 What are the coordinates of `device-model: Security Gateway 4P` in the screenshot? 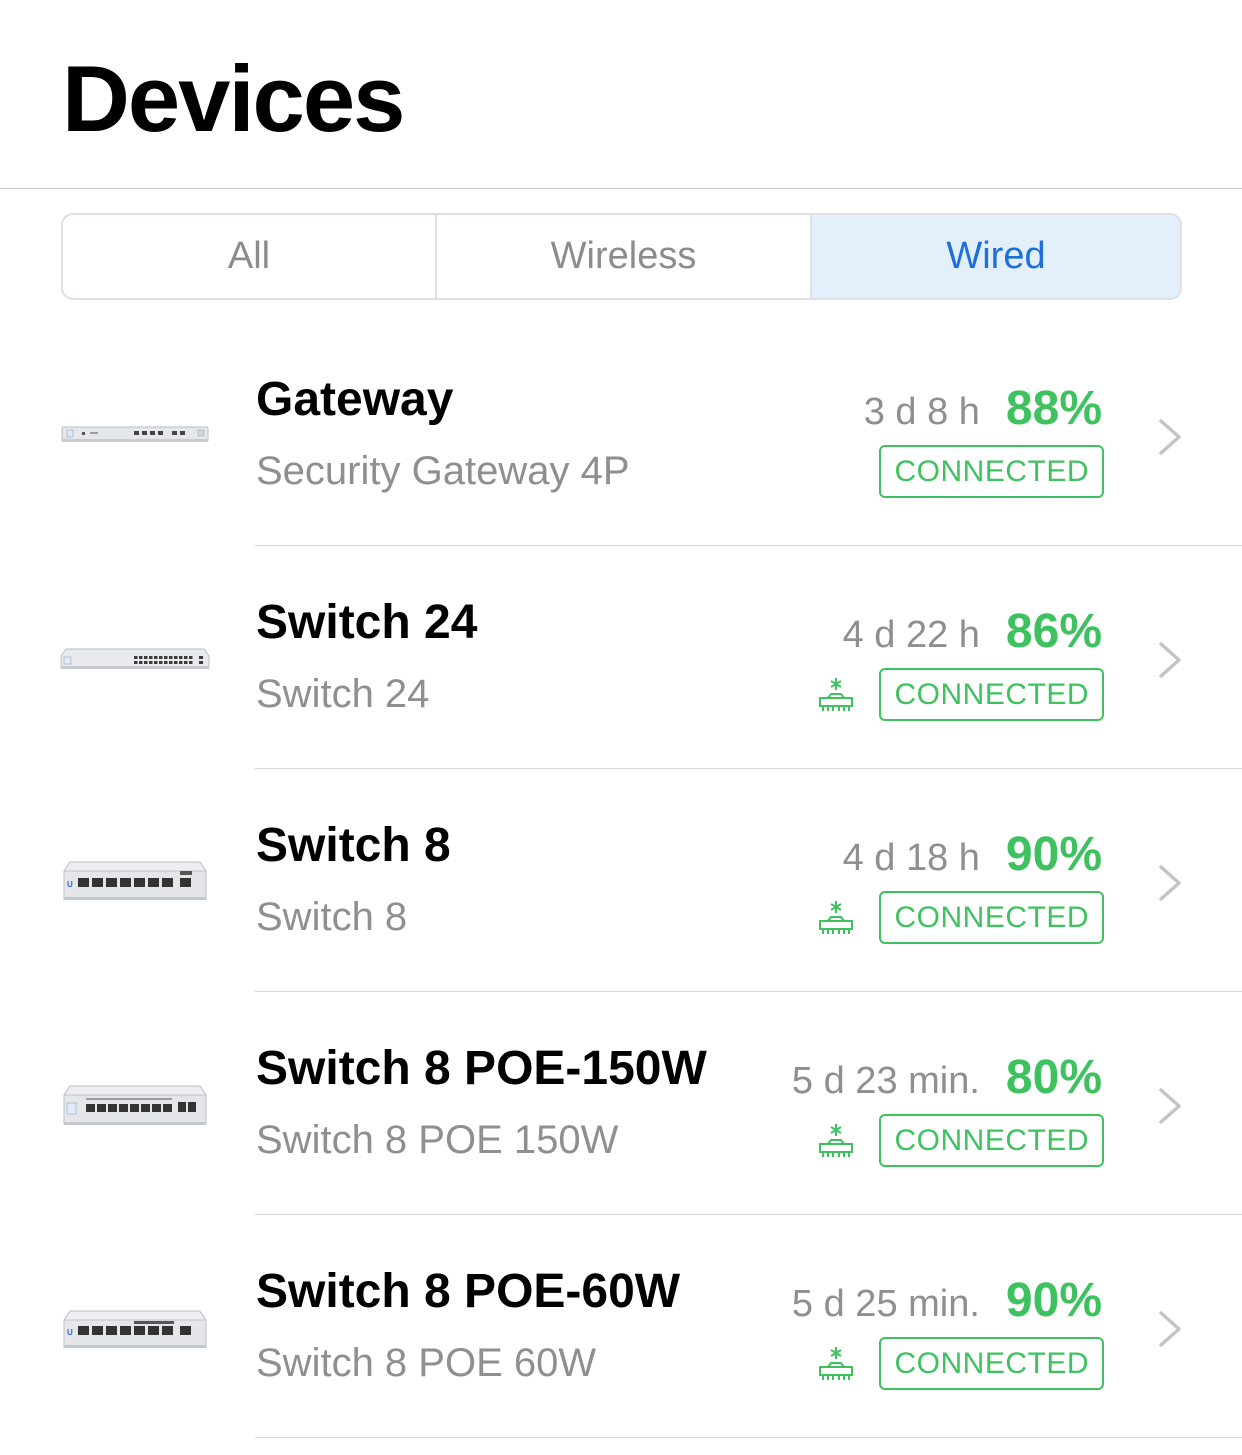 It's located at (443, 471).